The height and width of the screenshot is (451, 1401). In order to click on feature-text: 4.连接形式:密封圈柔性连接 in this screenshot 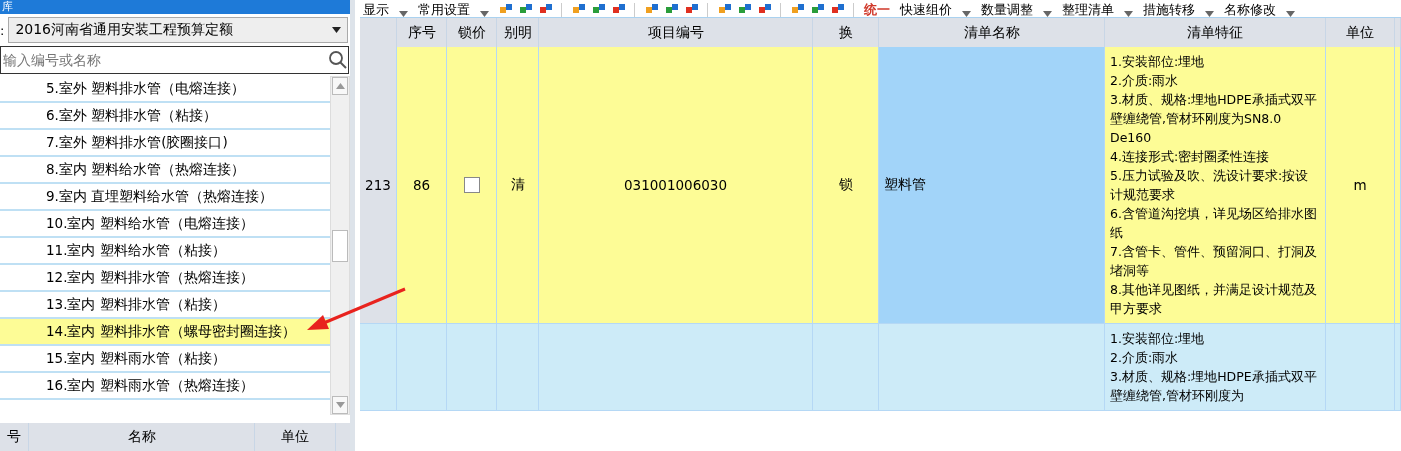, I will do `click(1190, 157)`.